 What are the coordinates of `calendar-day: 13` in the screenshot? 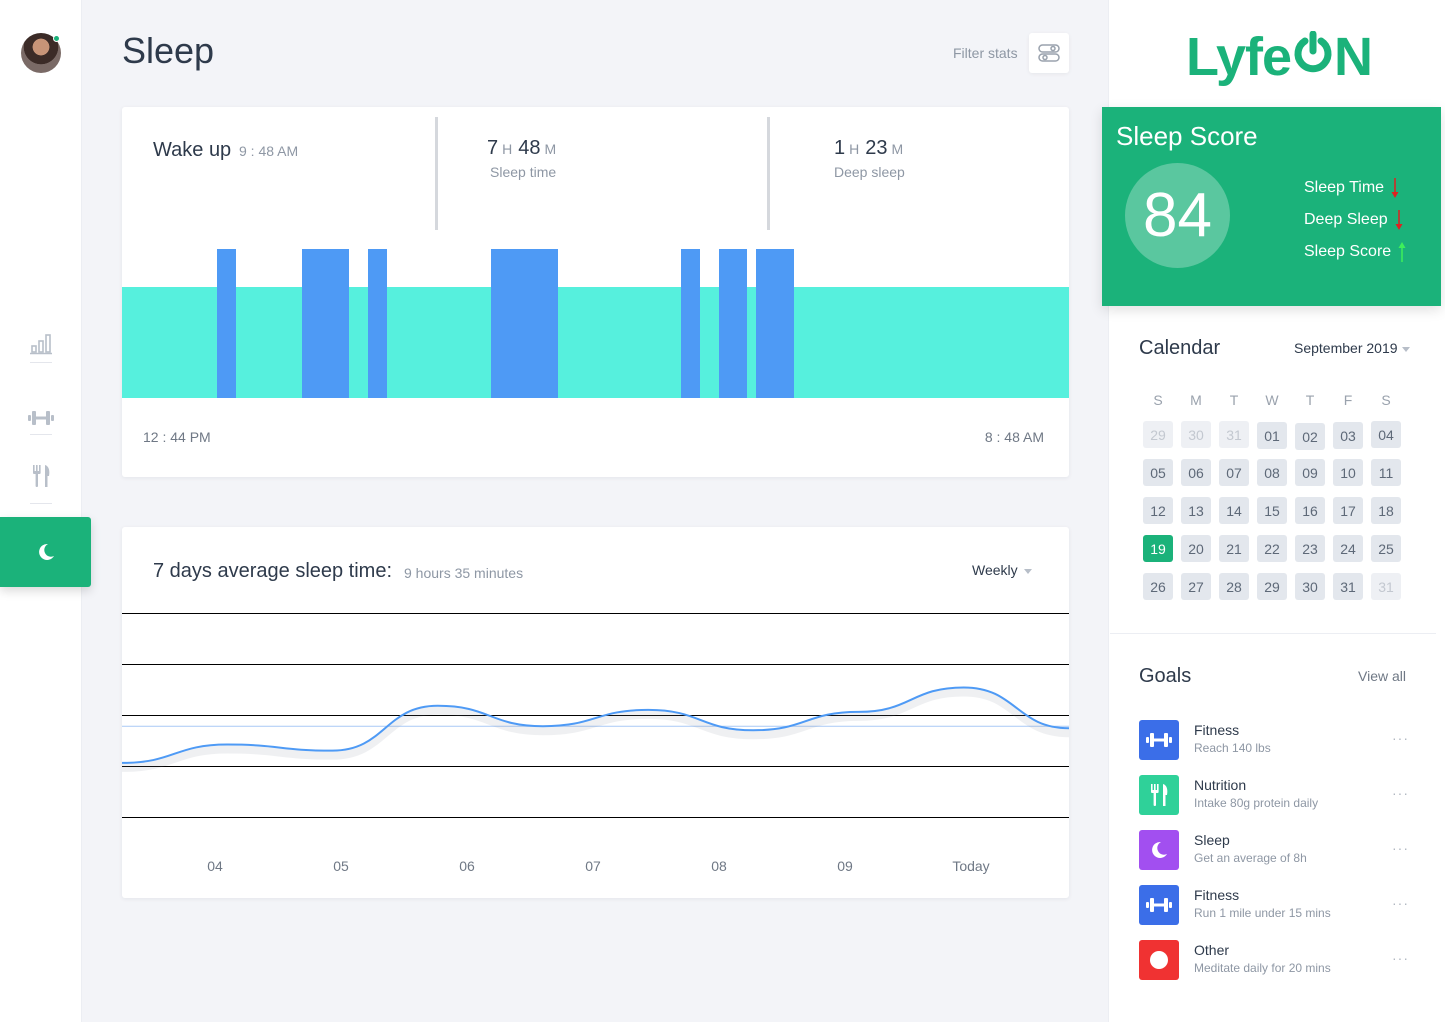 It's located at (1196, 510).